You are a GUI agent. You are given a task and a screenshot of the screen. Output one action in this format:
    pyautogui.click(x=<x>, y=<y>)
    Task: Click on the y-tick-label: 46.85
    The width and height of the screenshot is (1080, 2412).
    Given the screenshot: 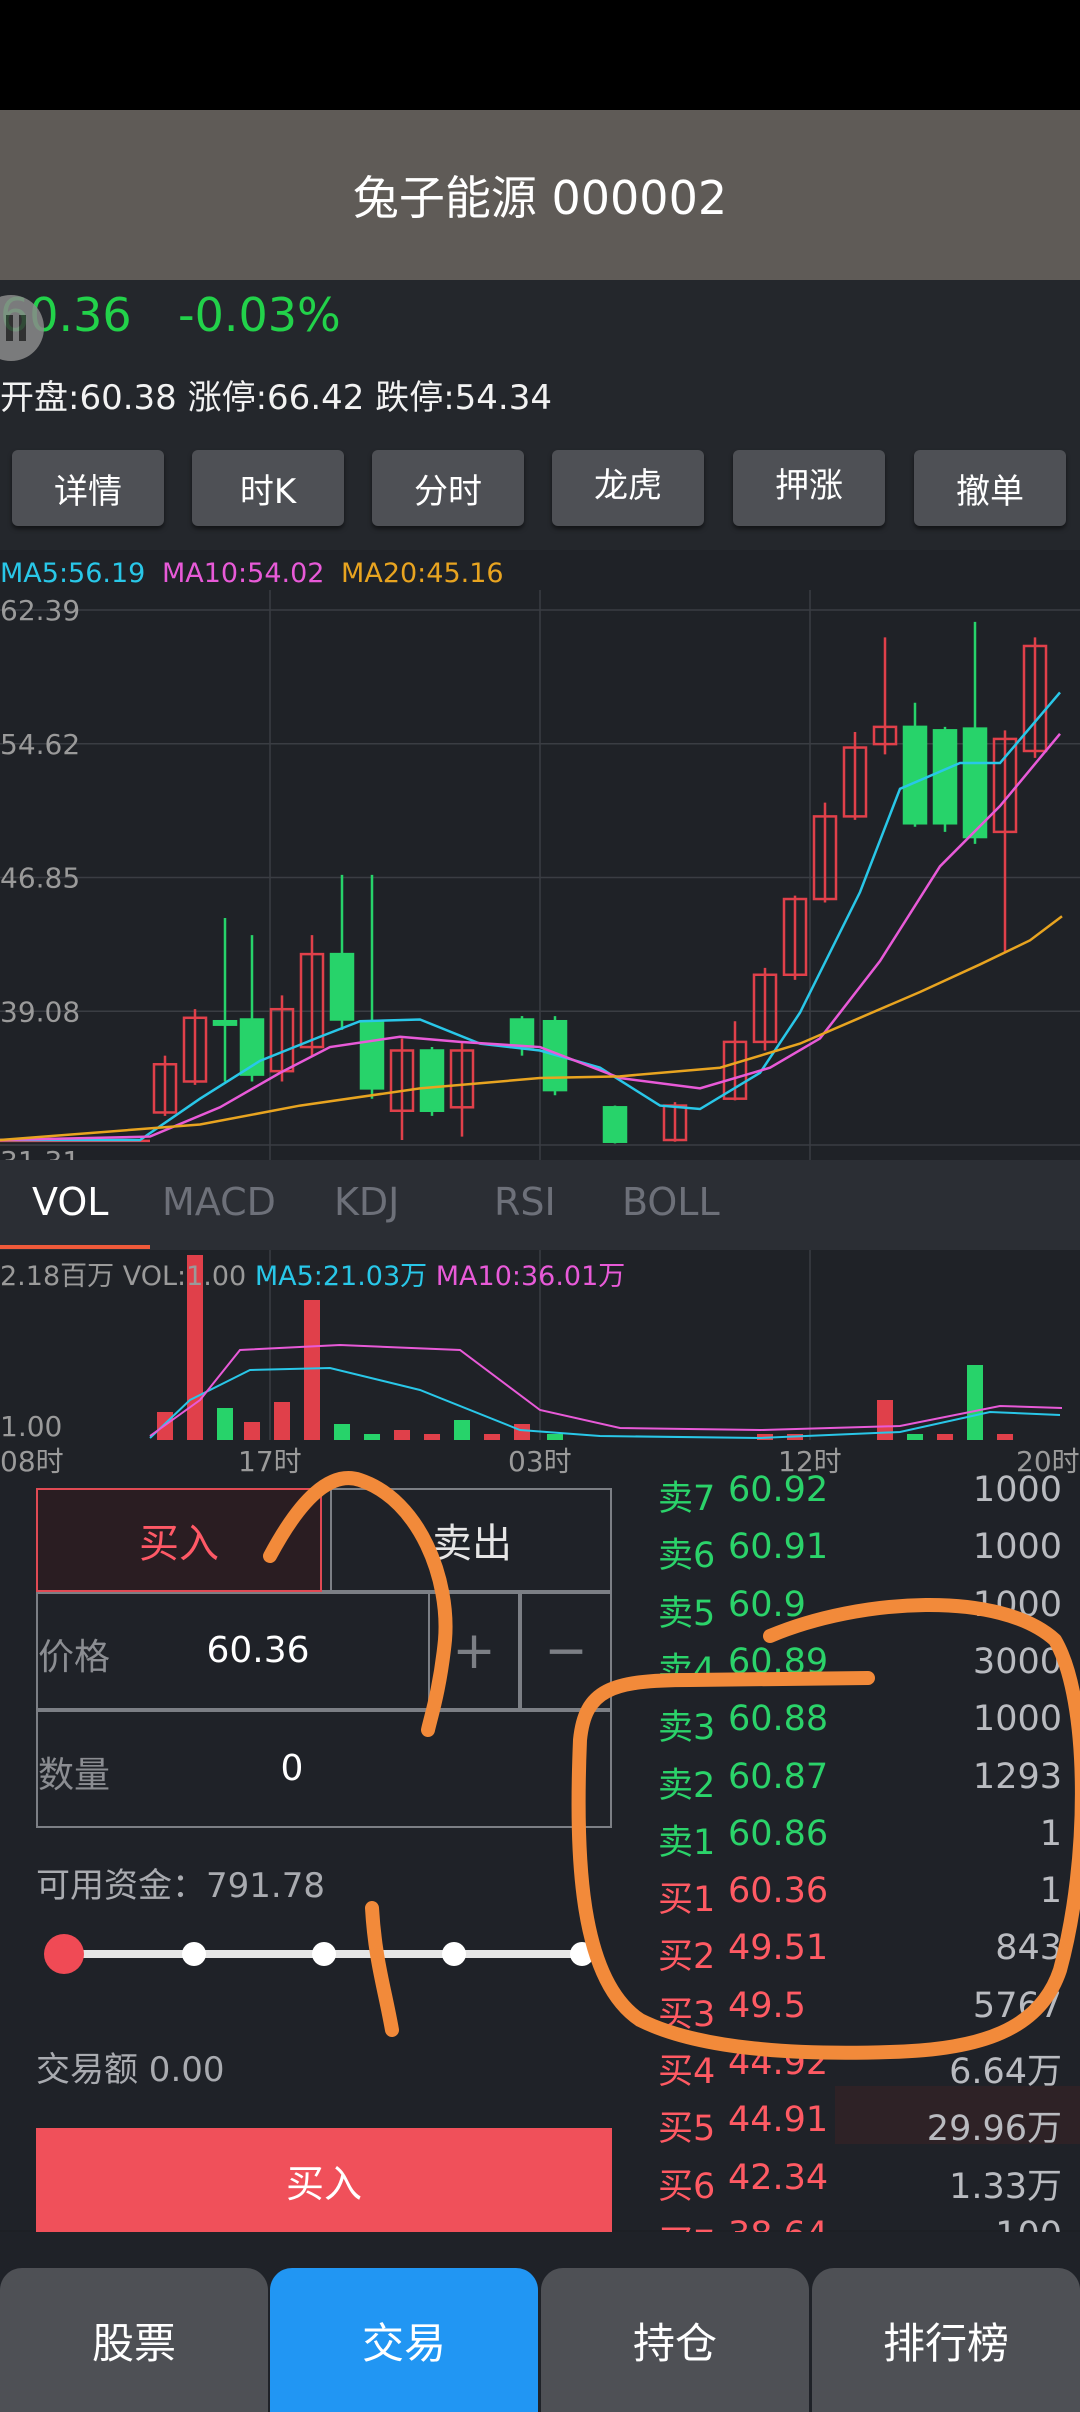 What is the action you would take?
    pyautogui.click(x=40, y=878)
    